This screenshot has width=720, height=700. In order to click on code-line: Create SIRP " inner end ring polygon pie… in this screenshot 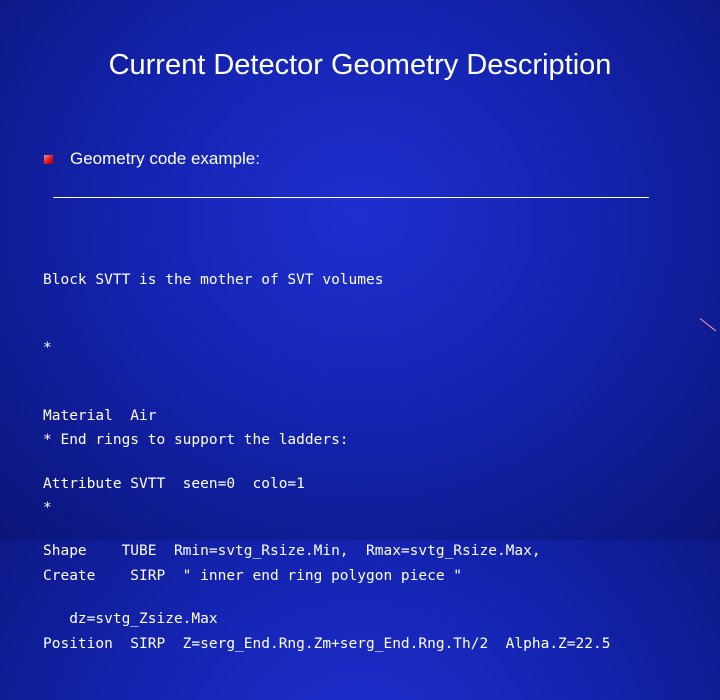, I will do `click(253, 575)`.